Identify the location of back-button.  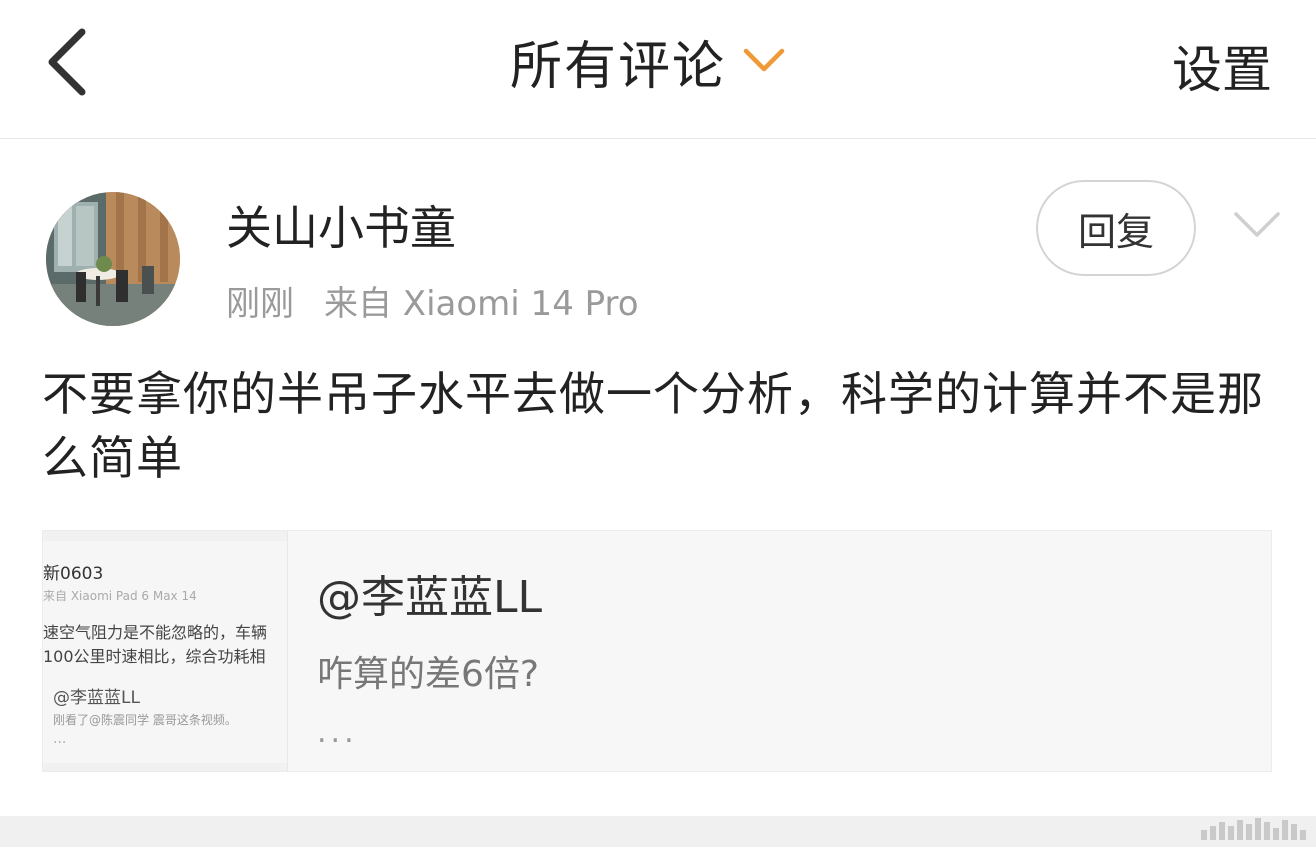
(70, 62).